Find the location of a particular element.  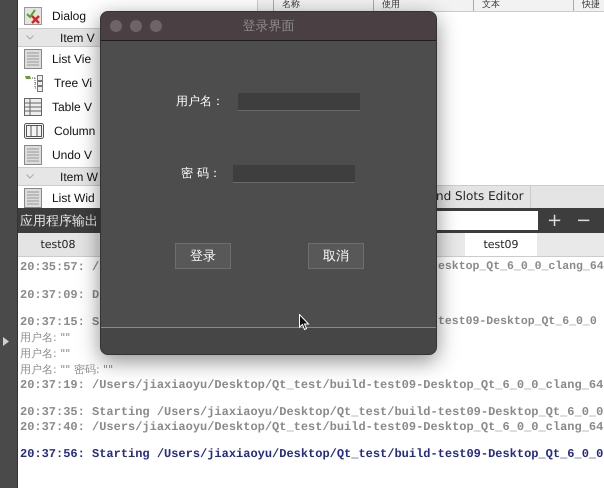

field-label: 密 码： is located at coordinates (201, 173).